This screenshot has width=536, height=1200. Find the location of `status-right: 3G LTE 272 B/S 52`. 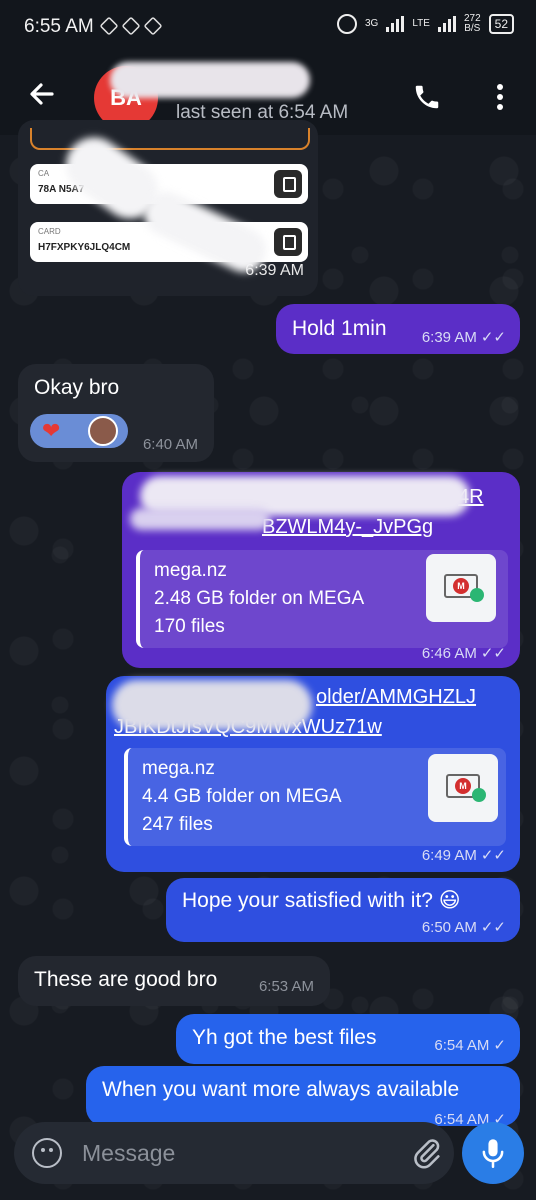

status-right: 3G LTE 272 B/S 52 is located at coordinates (425, 24).